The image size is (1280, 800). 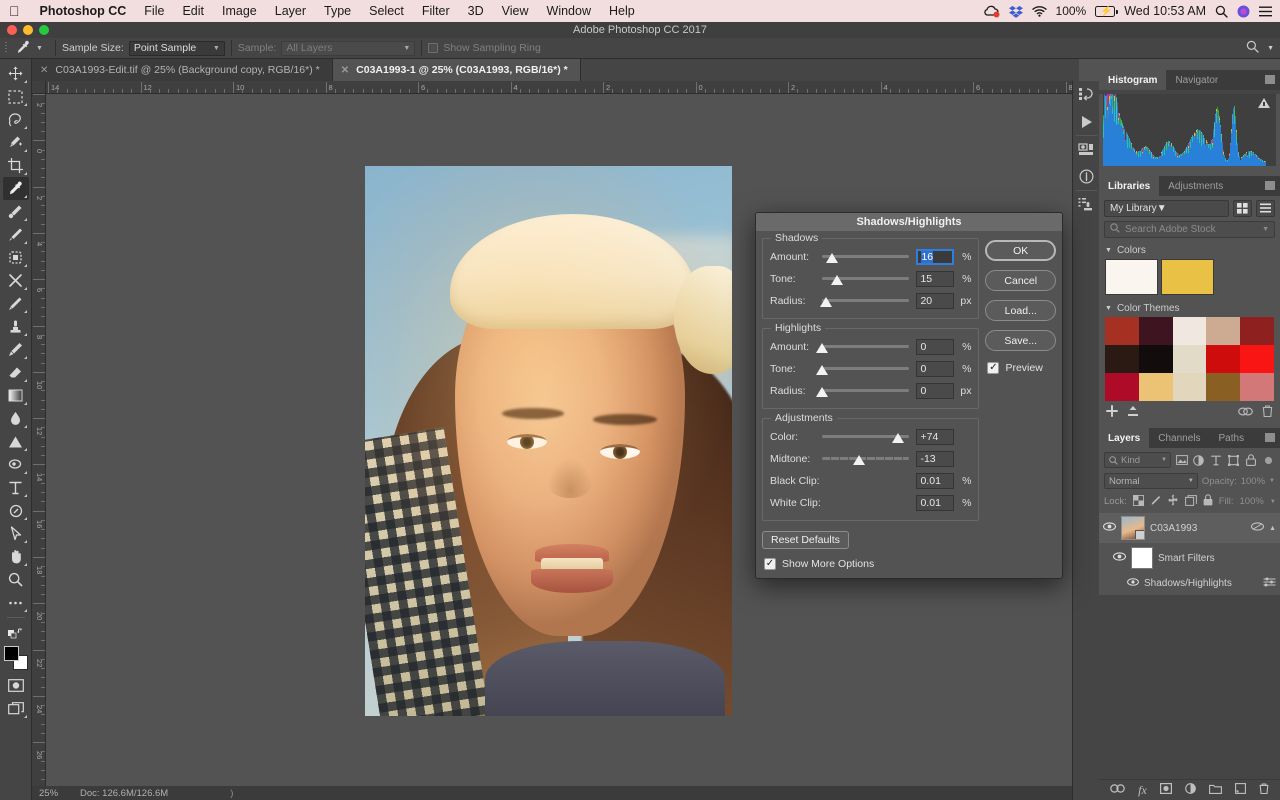 I want to click on show-more-options-checkbox: ✓, so click(x=770, y=564).